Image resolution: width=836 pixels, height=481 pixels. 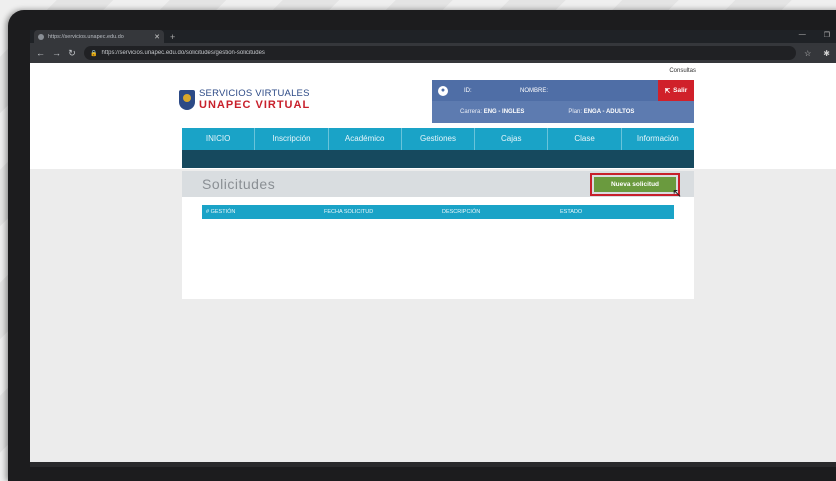 I want to click on logout-button: ⇱ Salir, so click(x=676, y=90).